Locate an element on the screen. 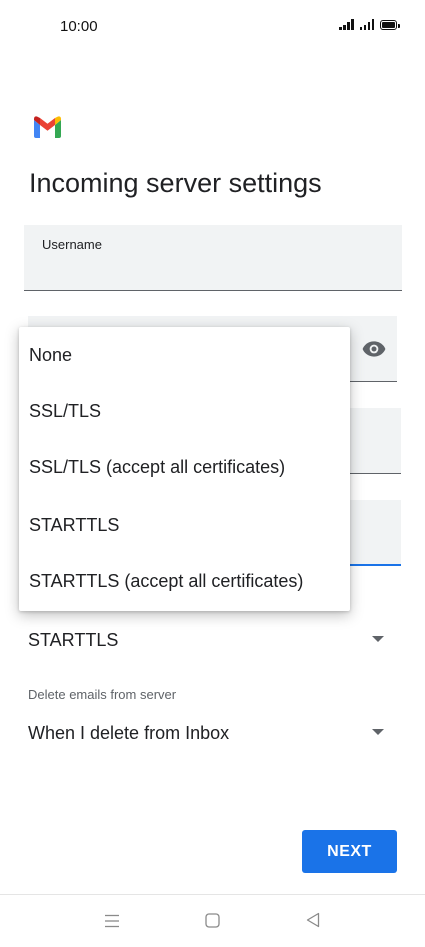  home-icon is located at coordinates (212, 920).